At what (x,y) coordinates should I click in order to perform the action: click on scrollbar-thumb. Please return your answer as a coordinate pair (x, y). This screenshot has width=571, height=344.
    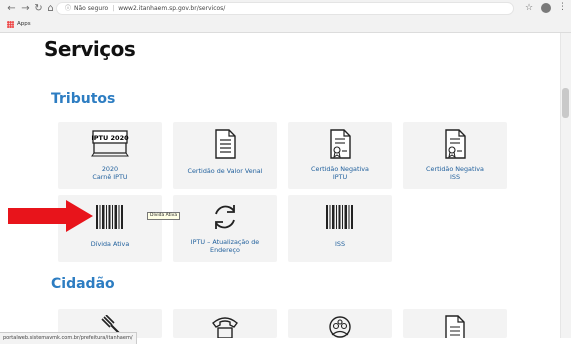
    Looking at the image, I should click on (565, 103).